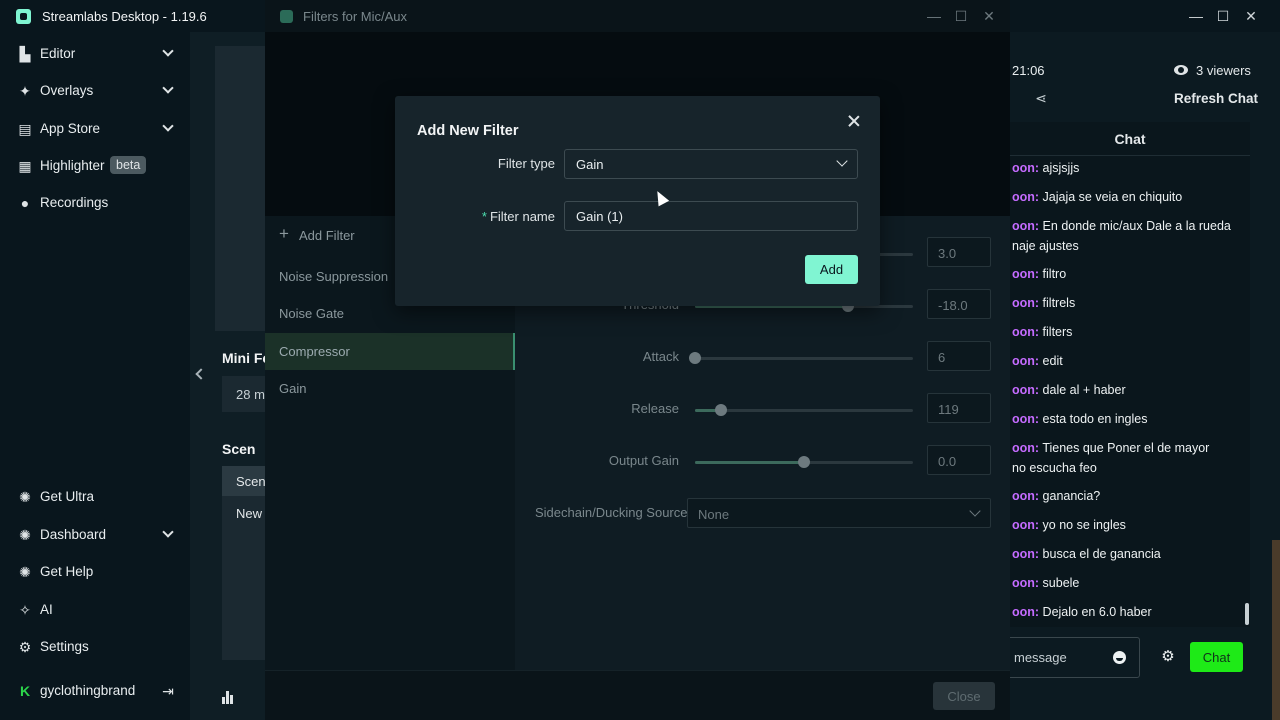 The height and width of the screenshot is (720, 1280). Describe the element at coordinates (643, 460) in the screenshot. I see `param-label: Output Gain` at that location.